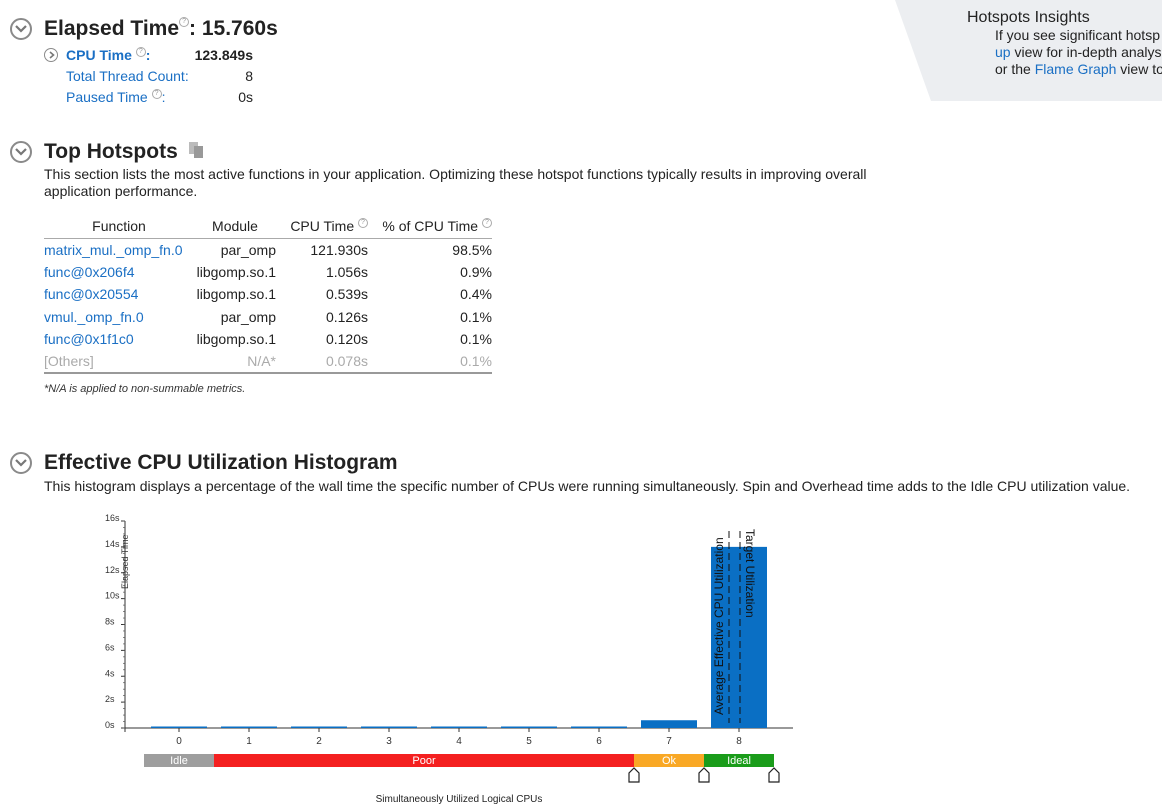  Describe the element at coordinates (161, 28) in the screenshot. I see `elapsed-time-heading: Elapsed Time?: 15.760s` at that location.